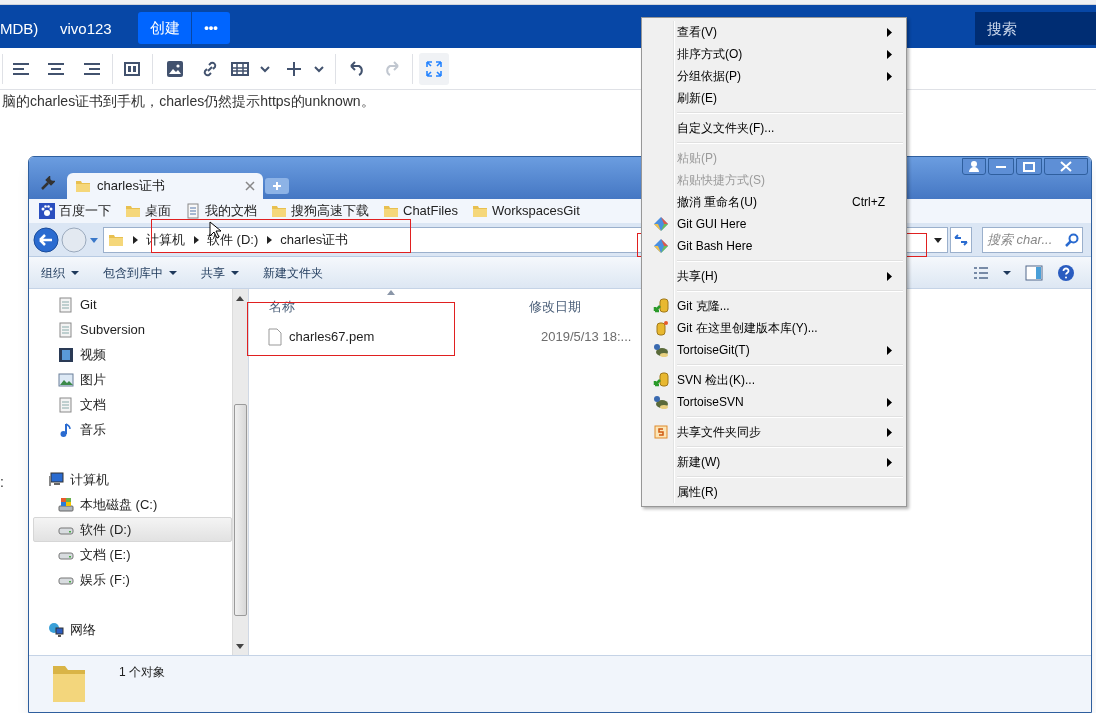 Image resolution: width=1096 pixels, height=713 pixels. I want to click on tab-title: charles证书, so click(131, 186).